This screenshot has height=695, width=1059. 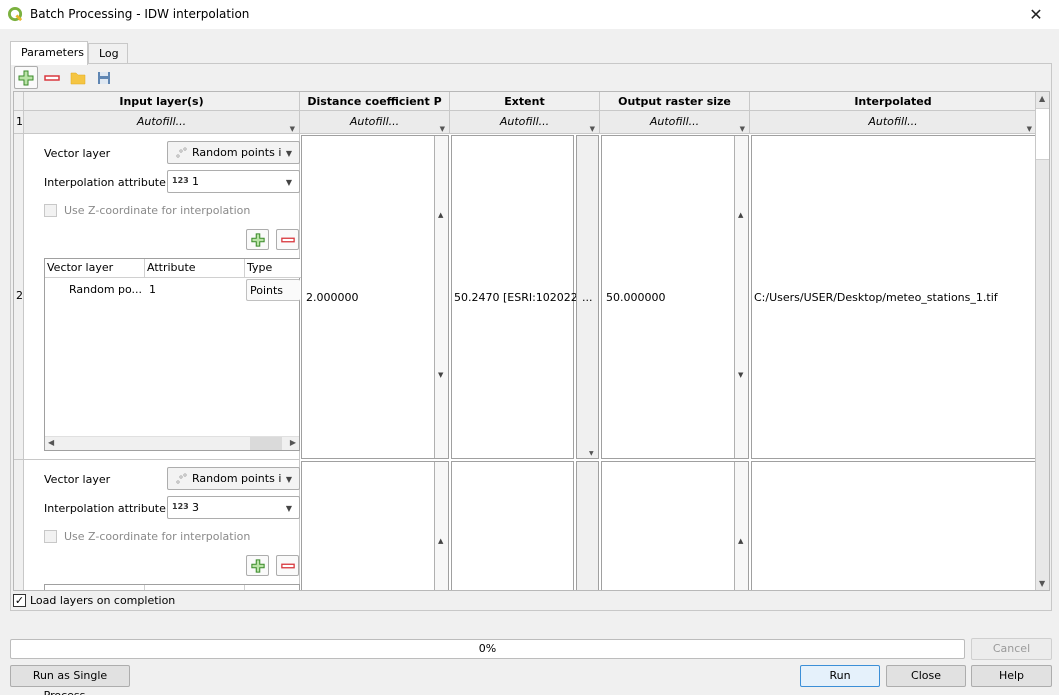 What do you see at coordinates (19, 297) in the screenshot?
I see `row-header-2: 2` at bounding box center [19, 297].